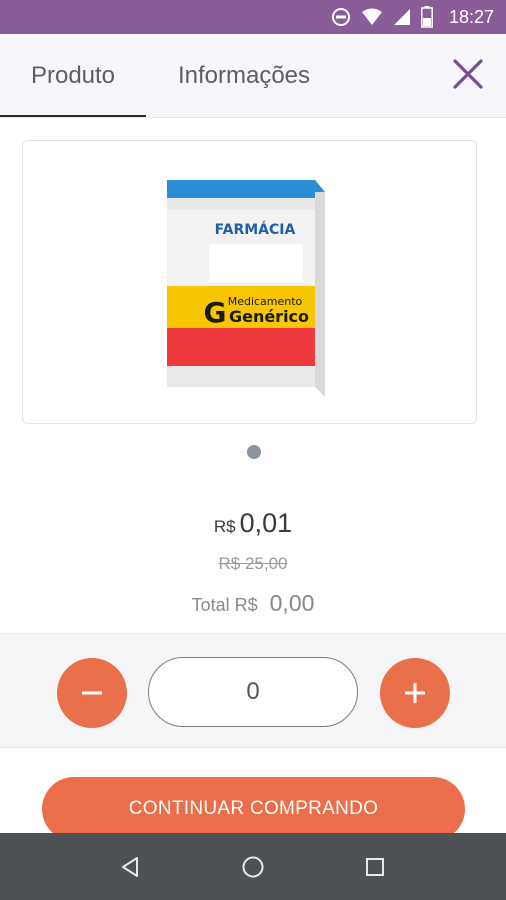 The height and width of the screenshot is (900, 506). I want to click on back-icon, so click(130, 866).